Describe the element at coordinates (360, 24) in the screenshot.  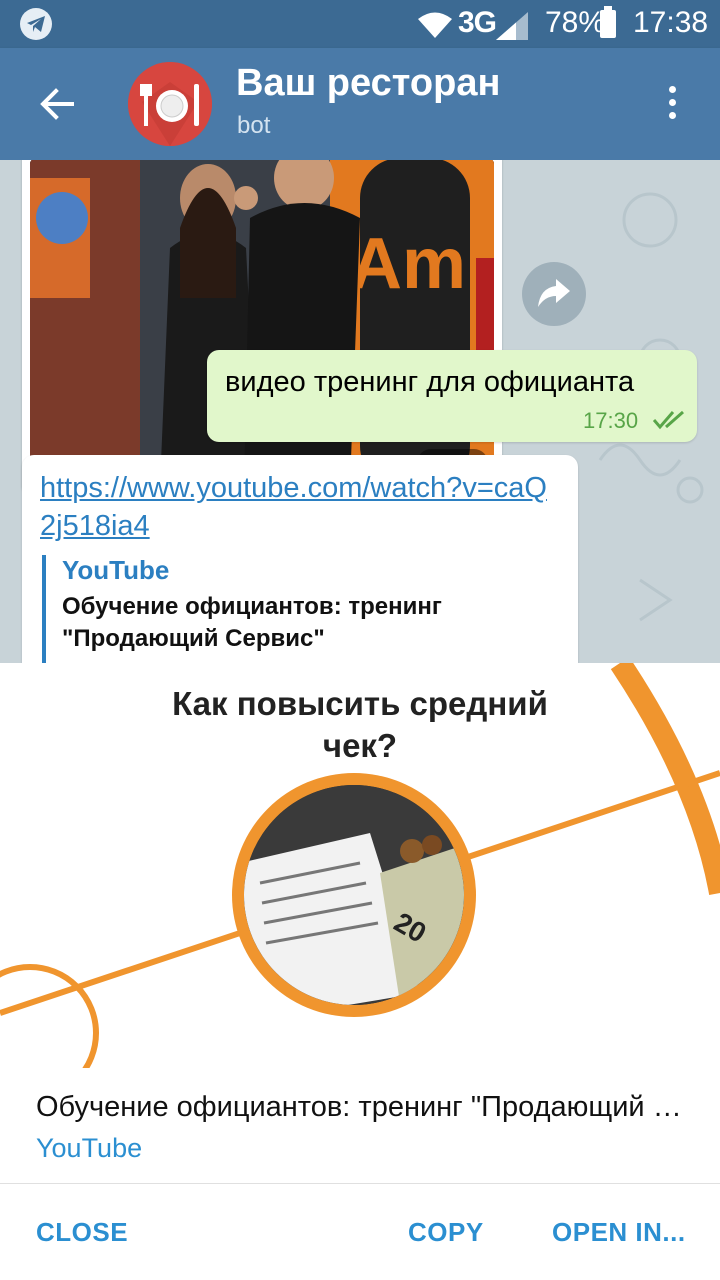
I see `status-bar: 3G 78% 17:38` at that location.